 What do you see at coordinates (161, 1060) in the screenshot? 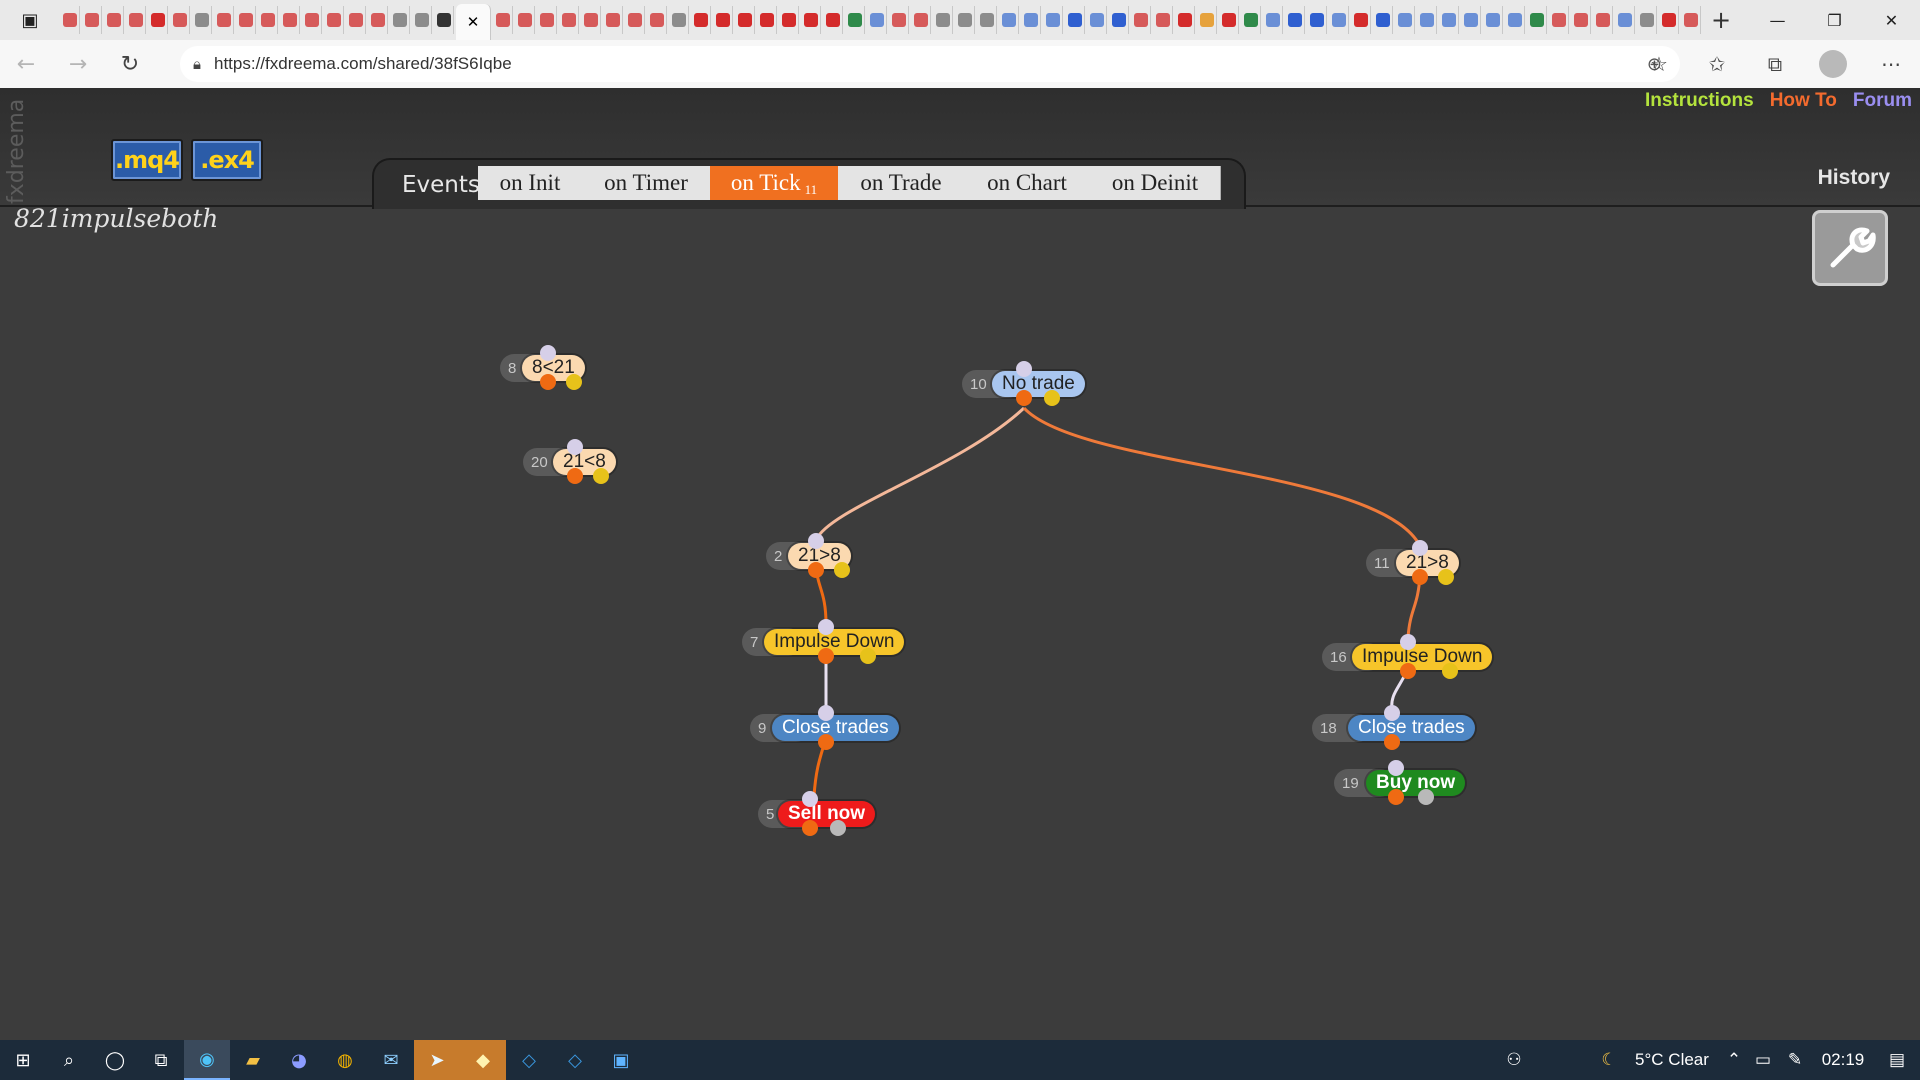
I see `task-view-icon: ⧉` at bounding box center [161, 1060].